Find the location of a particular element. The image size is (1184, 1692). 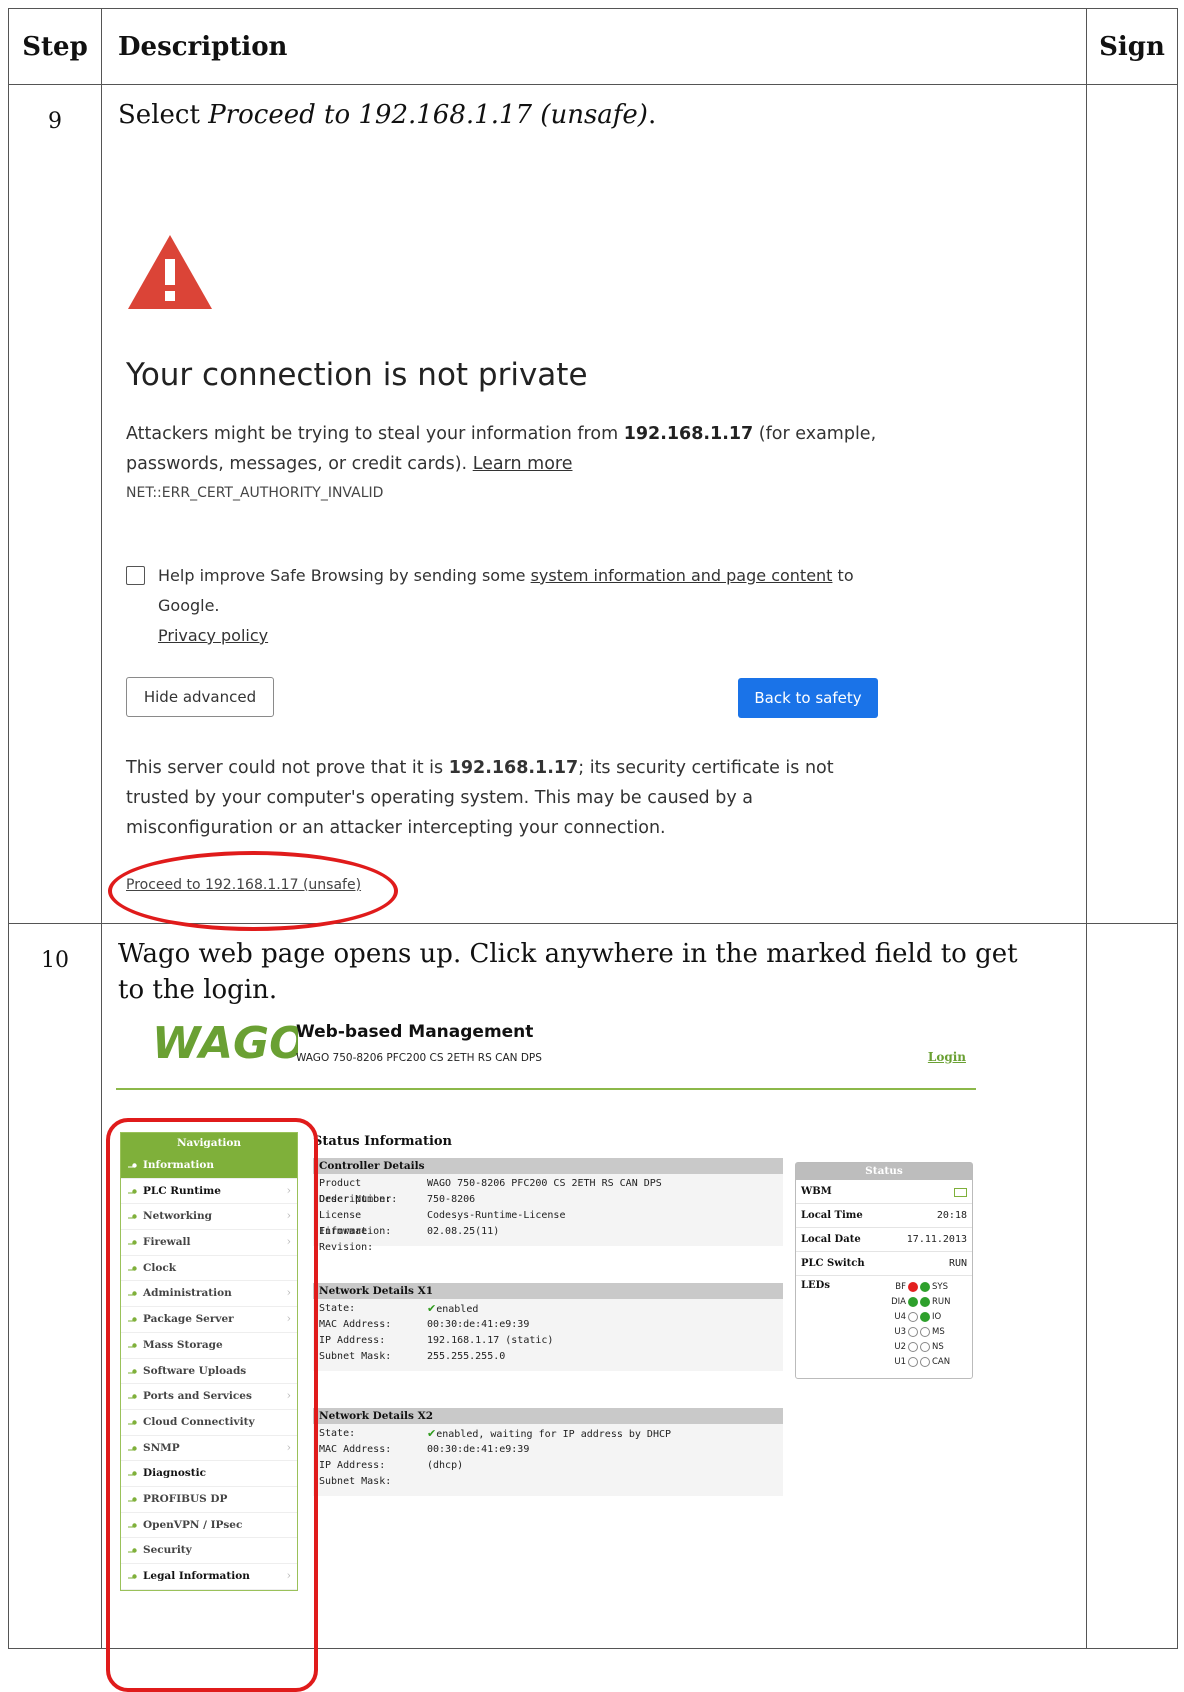

detail-value: 255.255.255.0 is located at coordinates (605, 1357).